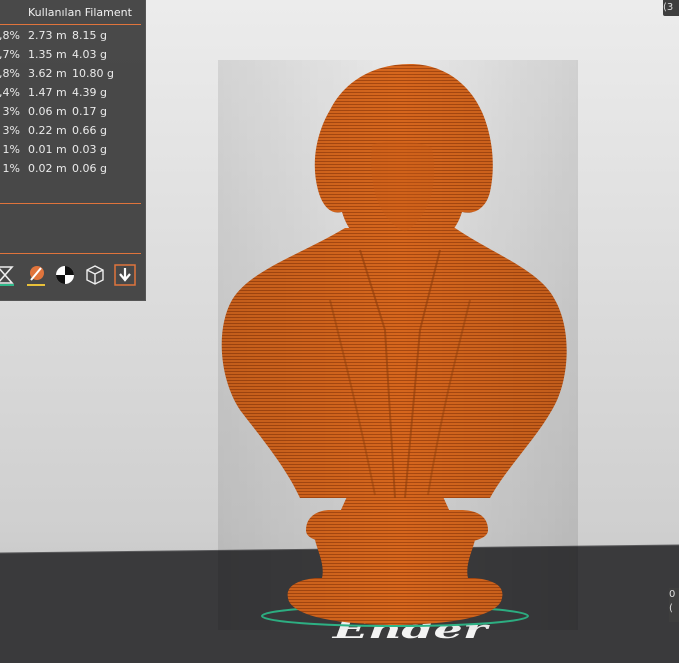  What do you see at coordinates (89, 130) in the screenshot?
I see `weight-value: 0.66 g` at bounding box center [89, 130].